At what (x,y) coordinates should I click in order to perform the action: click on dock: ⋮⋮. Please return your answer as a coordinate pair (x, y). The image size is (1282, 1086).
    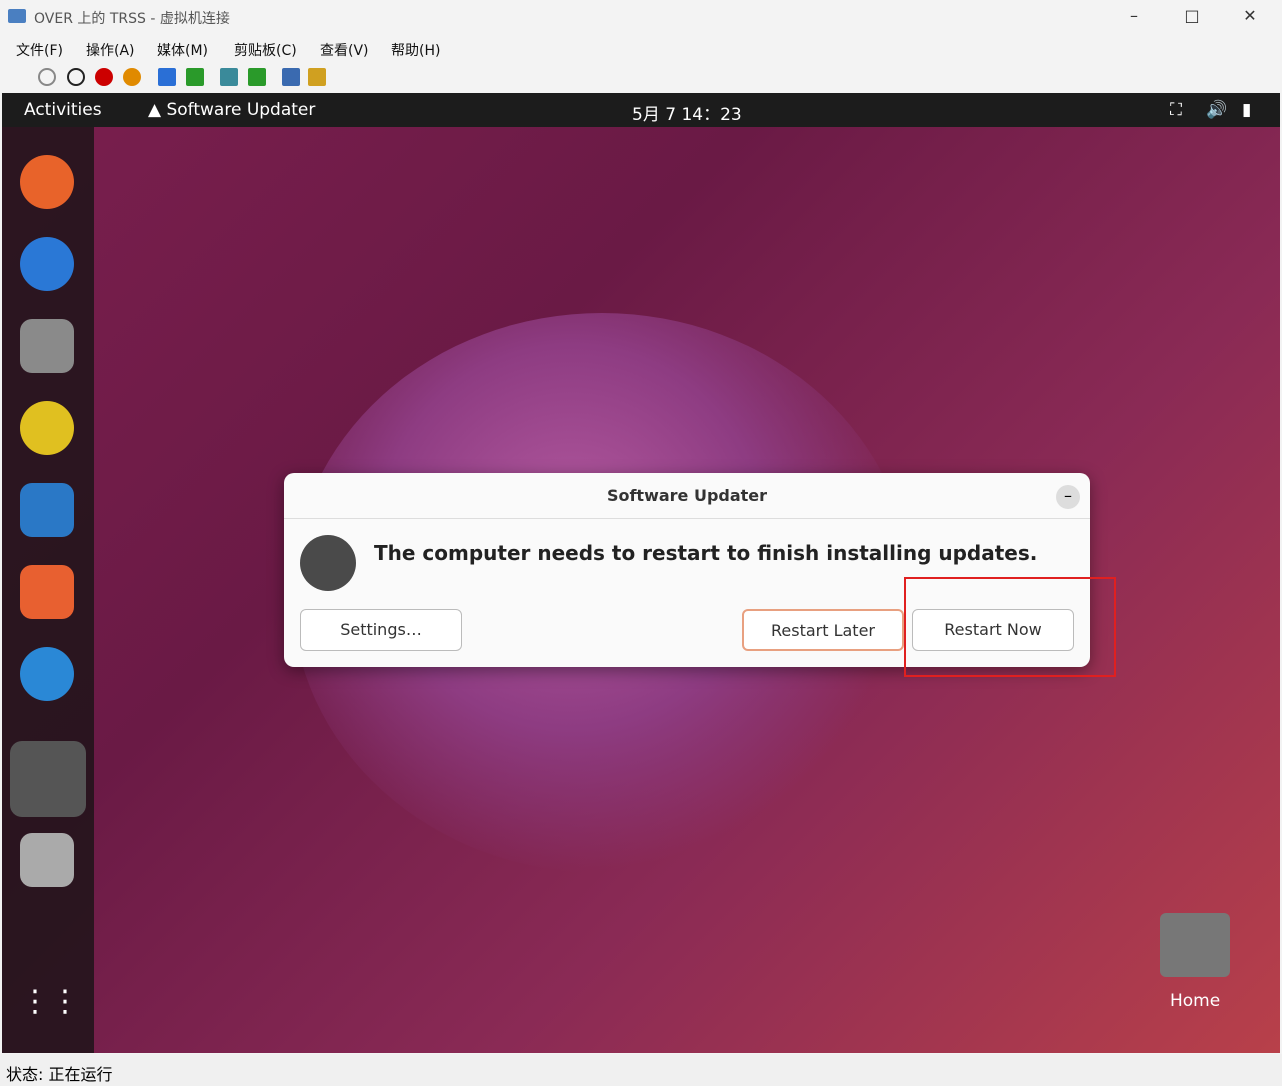
    Looking at the image, I should click on (48, 590).